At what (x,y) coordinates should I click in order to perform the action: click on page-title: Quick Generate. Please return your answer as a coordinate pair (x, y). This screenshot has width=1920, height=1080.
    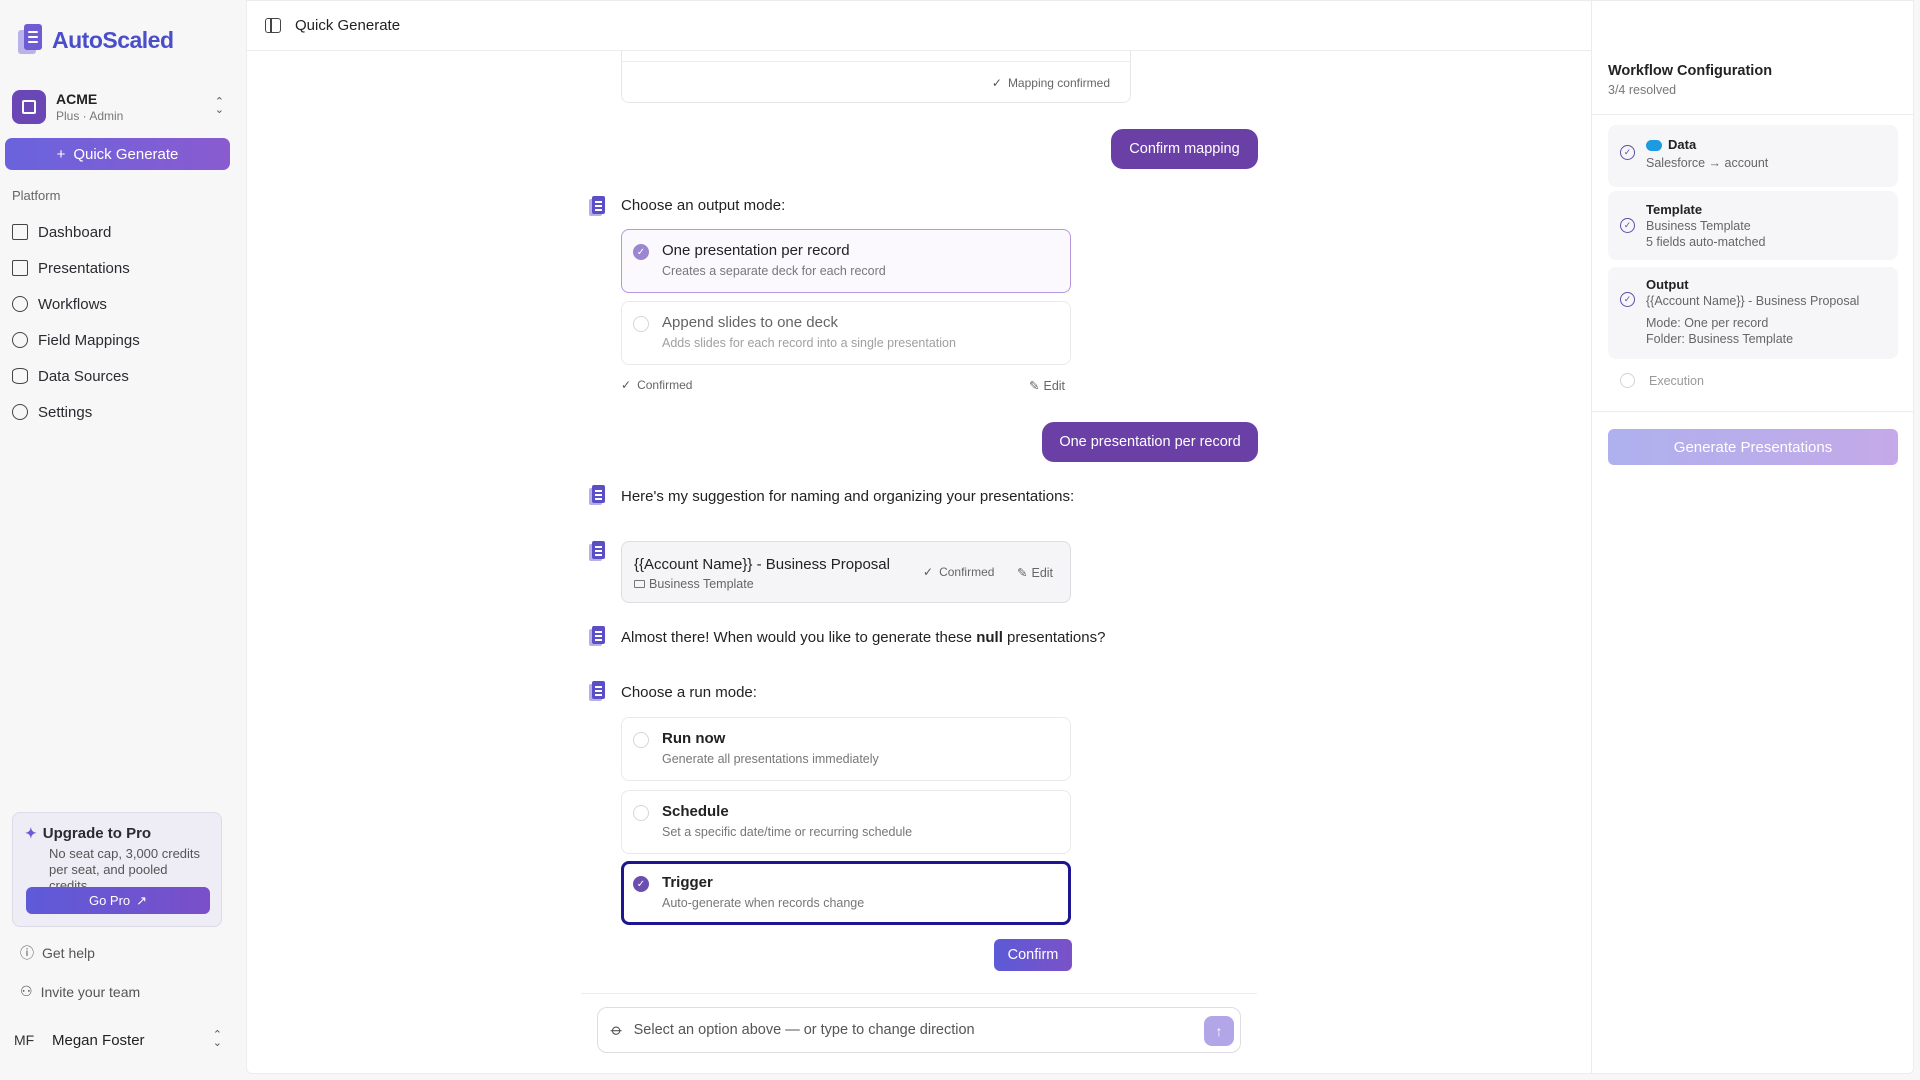
    Looking at the image, I should click on (348, 25).